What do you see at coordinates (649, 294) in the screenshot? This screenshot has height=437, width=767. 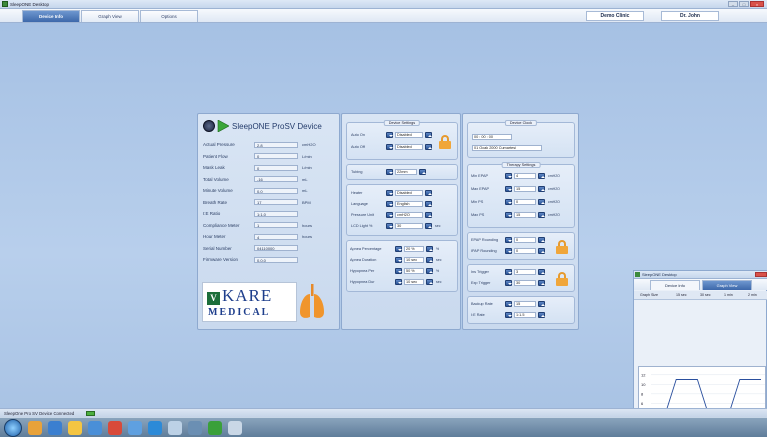 I see `graph-size-label: Graph Size` at bounding box center [649, 294].